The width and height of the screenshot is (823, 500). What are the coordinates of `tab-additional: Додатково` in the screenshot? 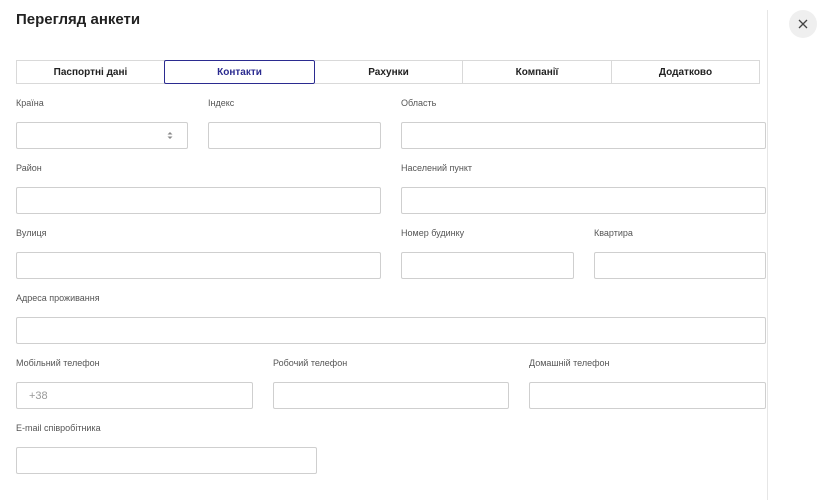 It's located at (686, 72).